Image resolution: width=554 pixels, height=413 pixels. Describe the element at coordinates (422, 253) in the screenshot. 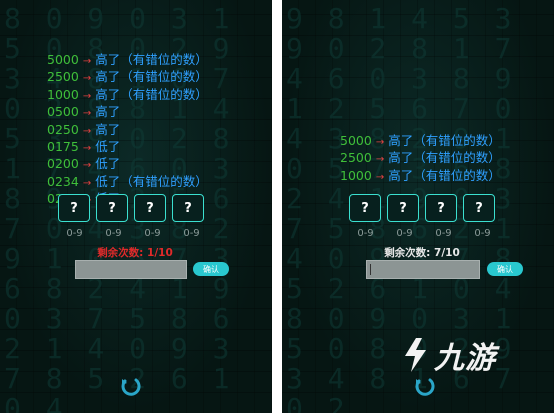

I see `remaining-attempts: 剩余次数: 7/10` at that location.